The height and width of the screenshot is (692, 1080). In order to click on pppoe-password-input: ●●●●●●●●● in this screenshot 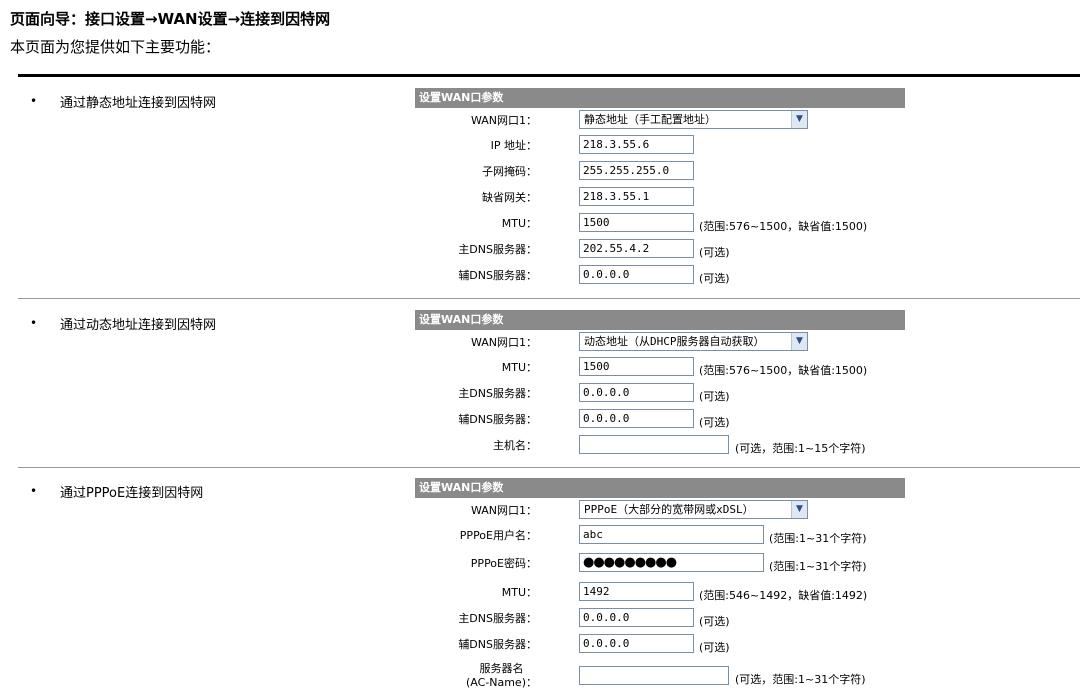, I will do `click(671, 562)`.